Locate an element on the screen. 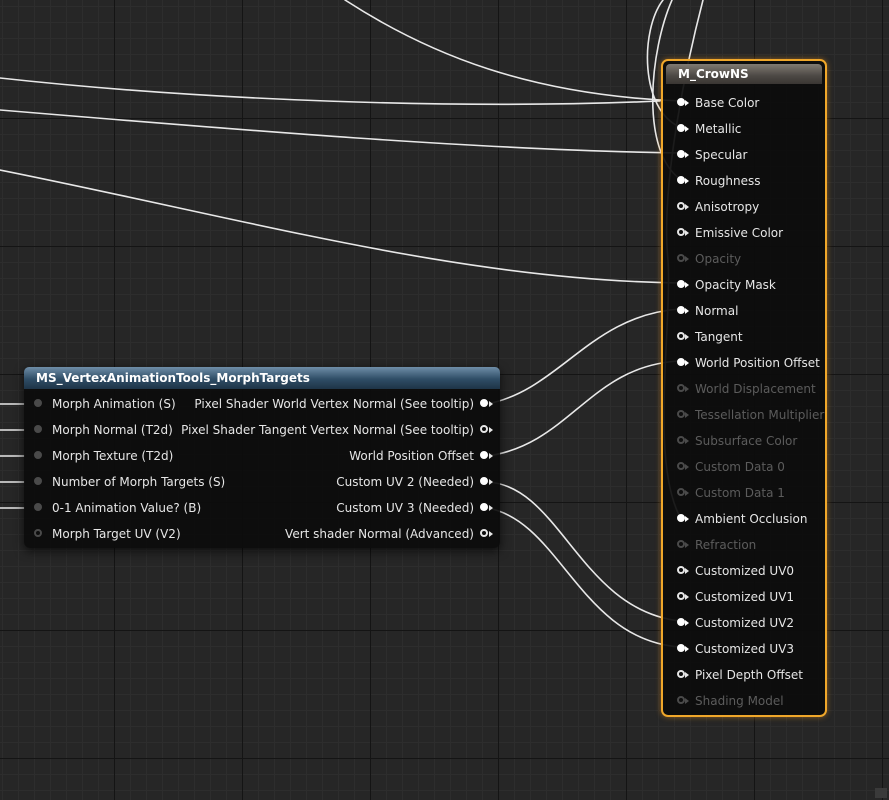 This screenshot has width=889, height=800. material-pin-base-color: Base Color is located at coordinates (742, 103).